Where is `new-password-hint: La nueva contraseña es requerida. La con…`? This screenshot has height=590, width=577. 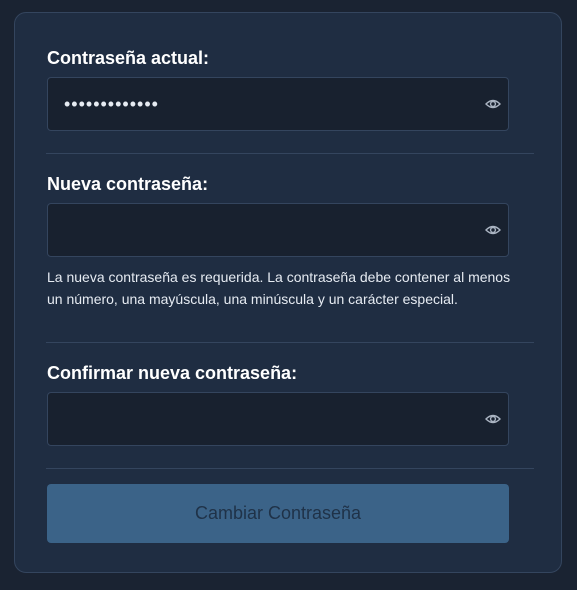 new-password-hint: La nueva contraseña es requerida. La con… is located at coordinates (279, 288).